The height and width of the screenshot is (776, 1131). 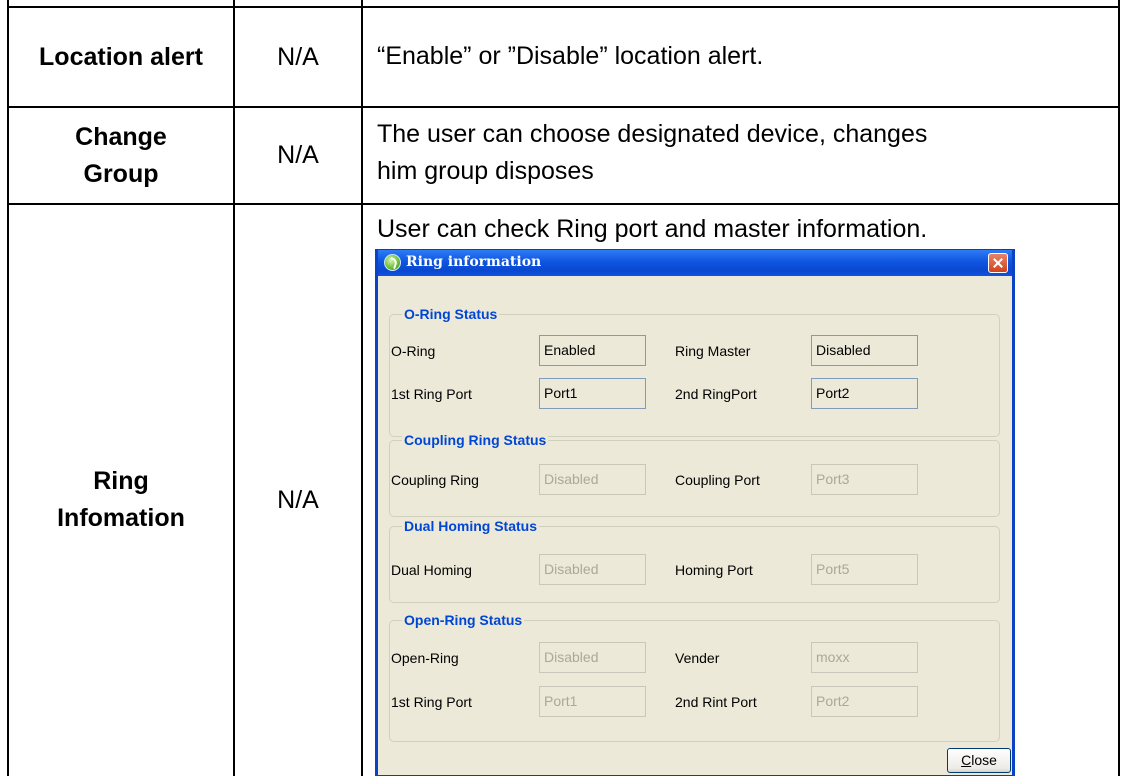 I want to click on cell-text: Group, so click(x=121, y=173).